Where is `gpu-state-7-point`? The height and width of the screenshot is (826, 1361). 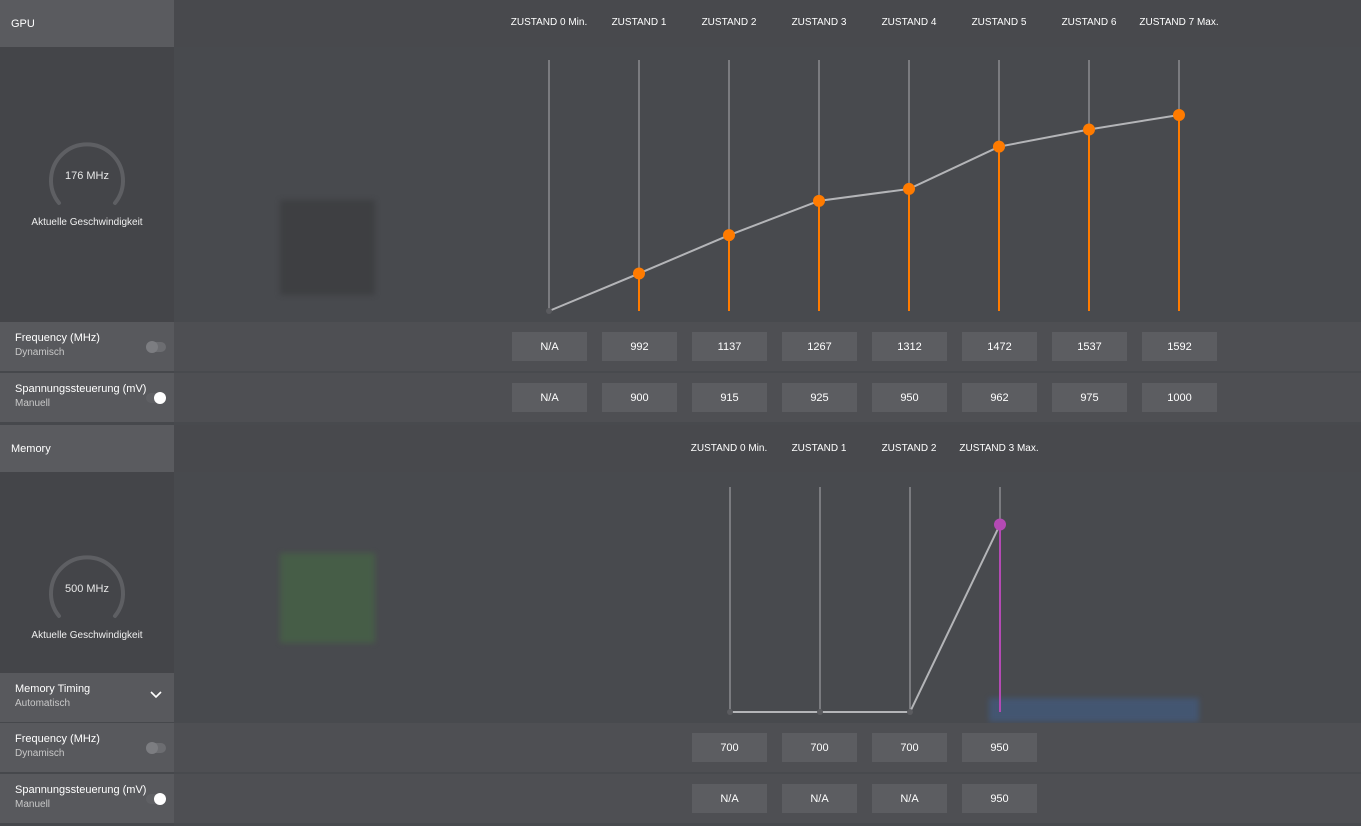 gpu-state-7-point is located at coordinates (1179, 114).